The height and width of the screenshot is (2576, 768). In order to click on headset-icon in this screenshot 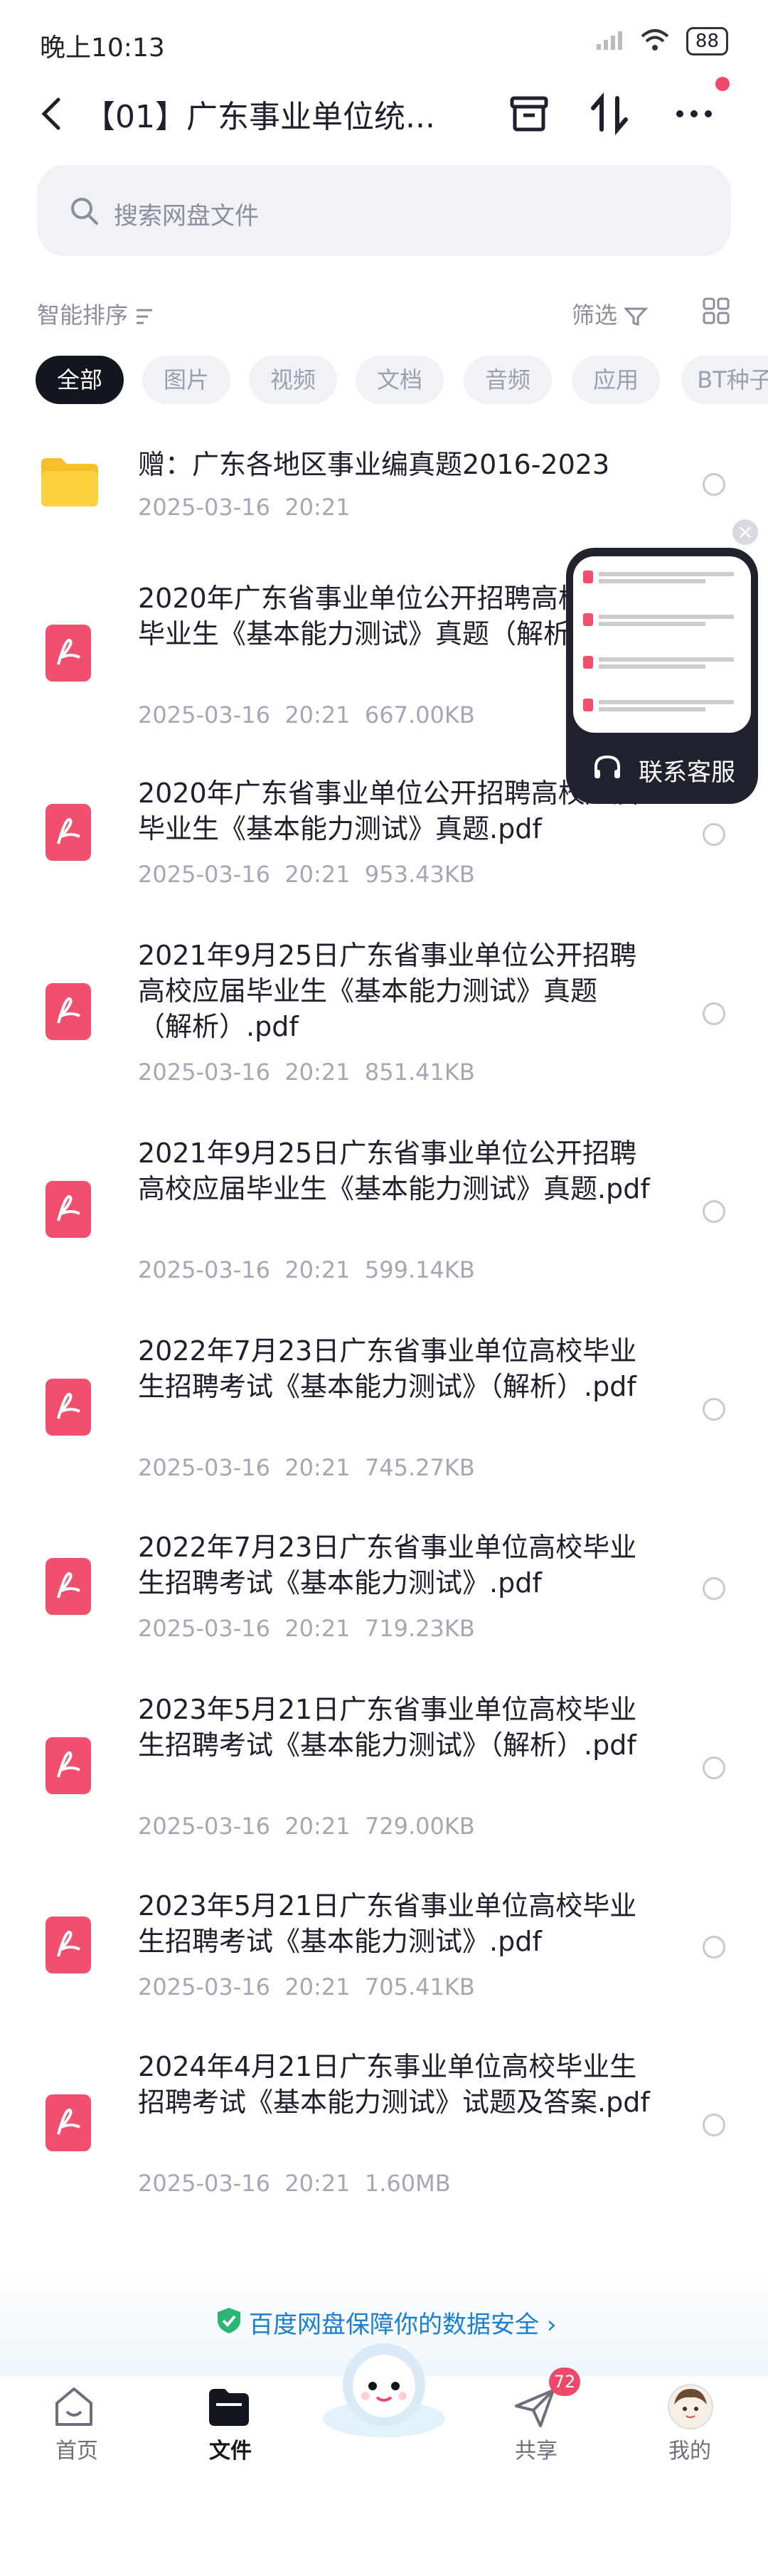, I will do `click(607, 770)`.